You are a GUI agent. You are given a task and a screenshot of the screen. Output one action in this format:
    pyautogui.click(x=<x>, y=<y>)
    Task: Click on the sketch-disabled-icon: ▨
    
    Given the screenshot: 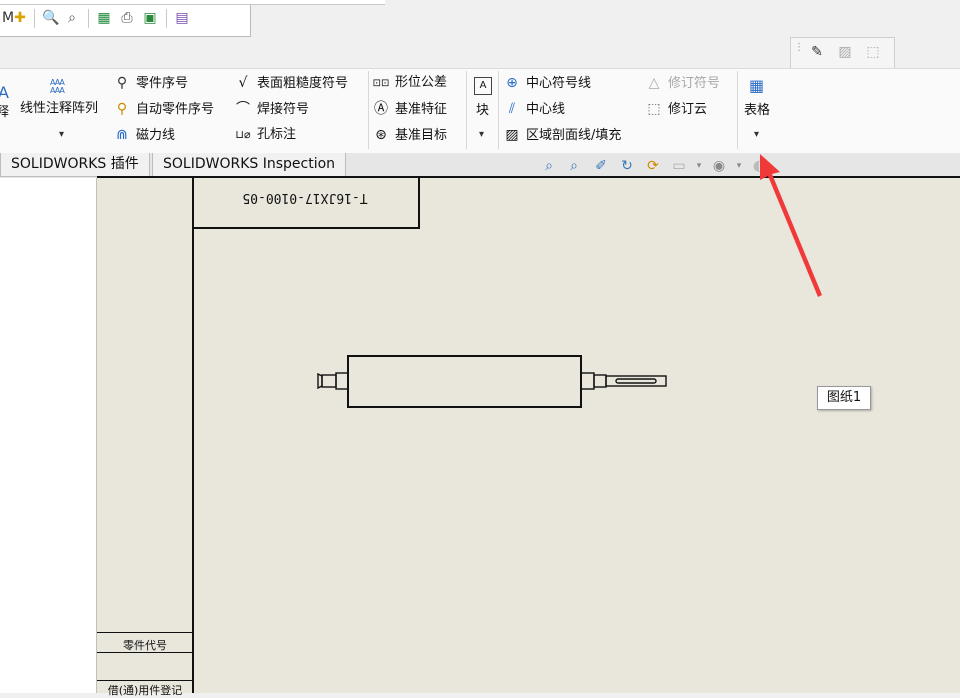 What is the action you would take?
    pyautogui.click(x=845, y=52)
    